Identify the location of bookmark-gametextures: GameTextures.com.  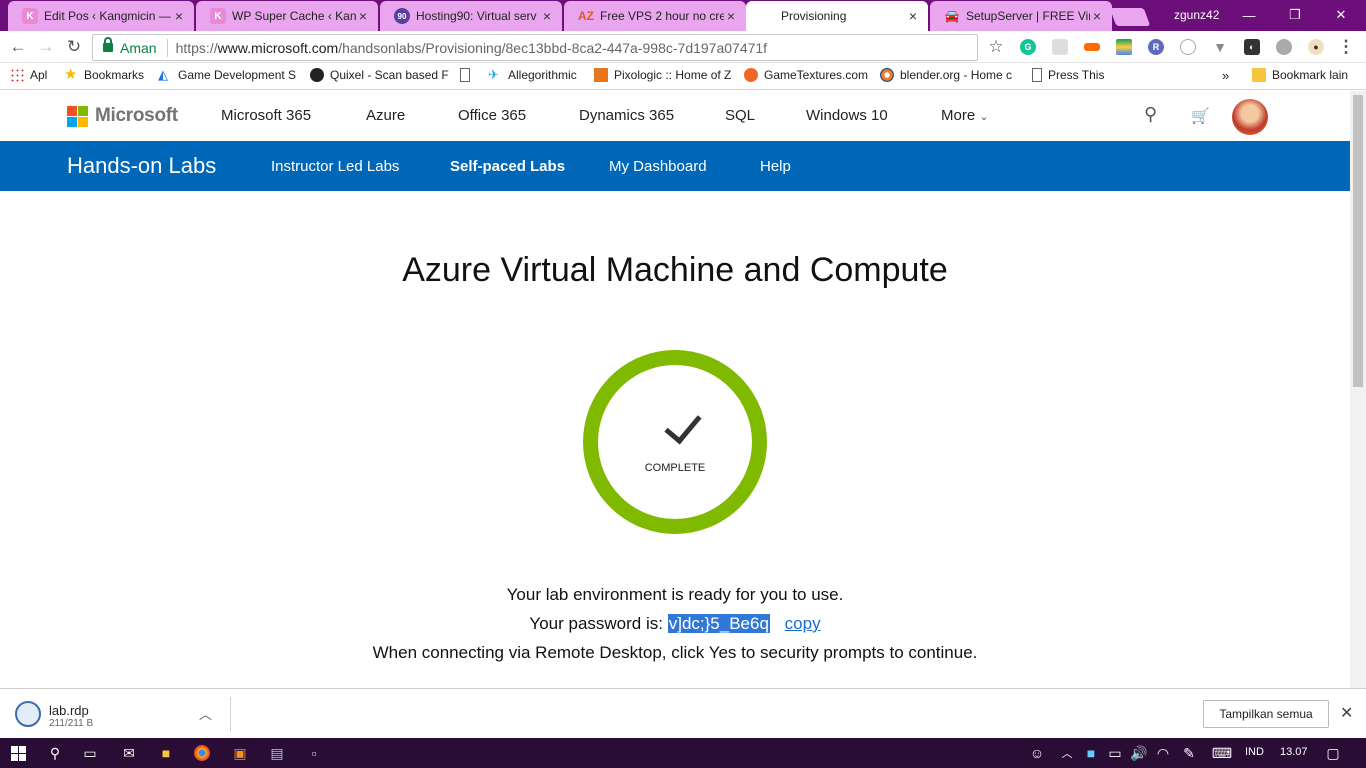
(806, 75).